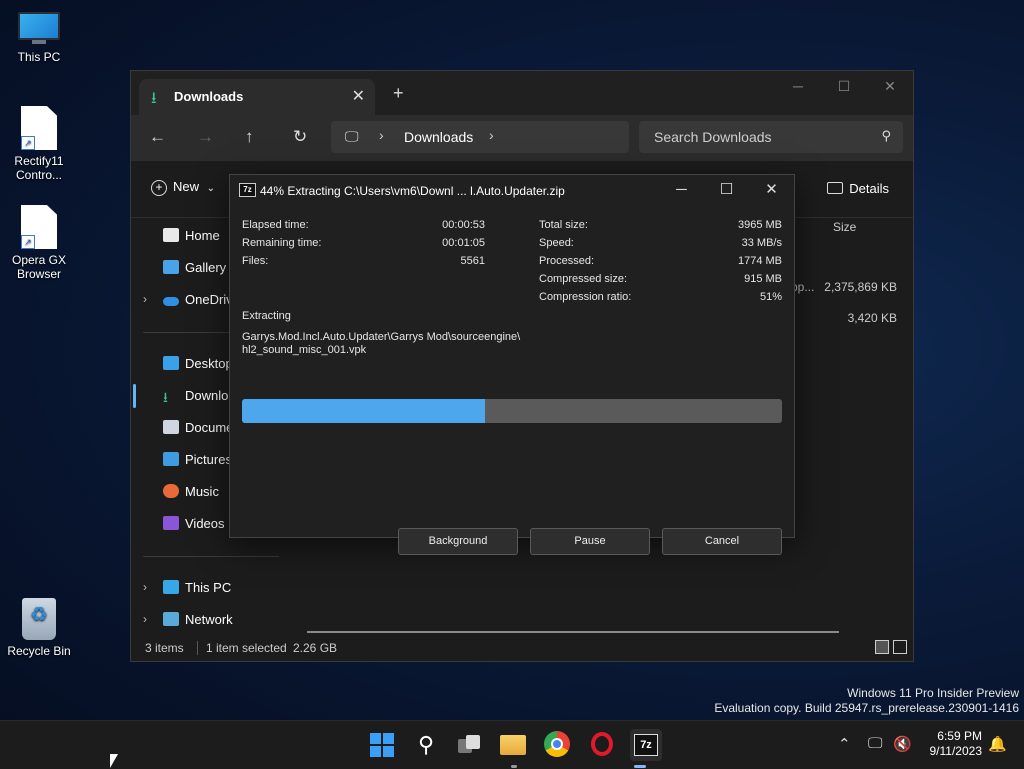 This screenshot has width=1024, height=769. Describe the element at coordinates (382, 745) in the screenshot. I see `start-button` at that location.